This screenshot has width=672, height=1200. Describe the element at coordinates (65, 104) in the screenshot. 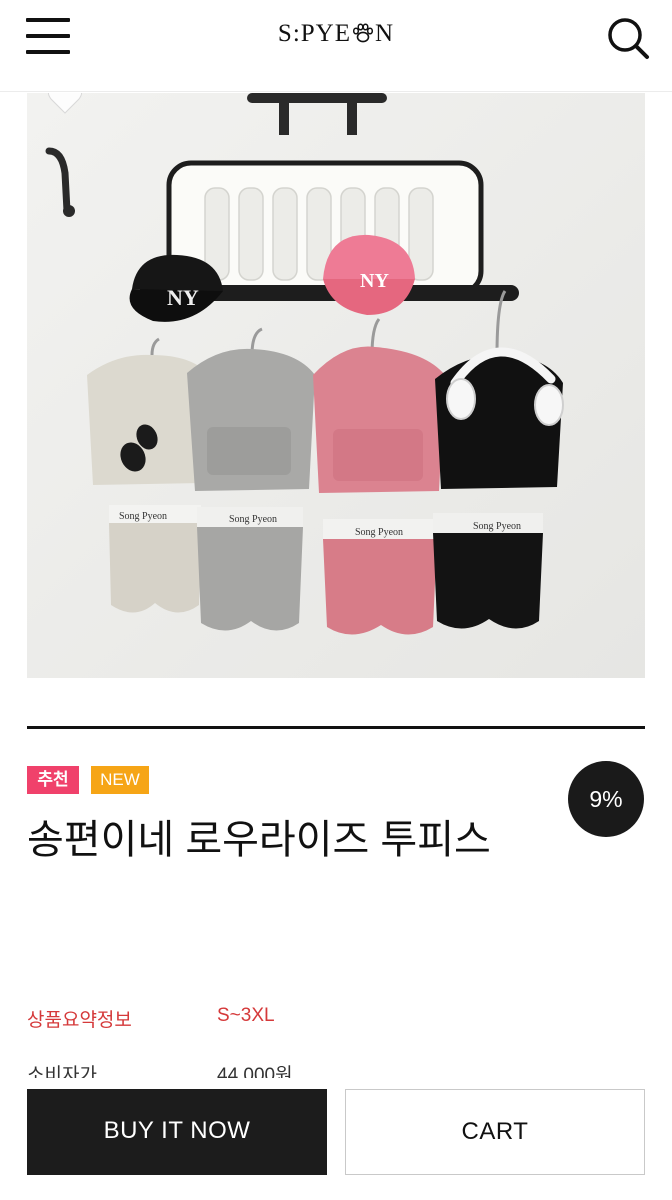

I see `wishlist-heart-icon` at that location.